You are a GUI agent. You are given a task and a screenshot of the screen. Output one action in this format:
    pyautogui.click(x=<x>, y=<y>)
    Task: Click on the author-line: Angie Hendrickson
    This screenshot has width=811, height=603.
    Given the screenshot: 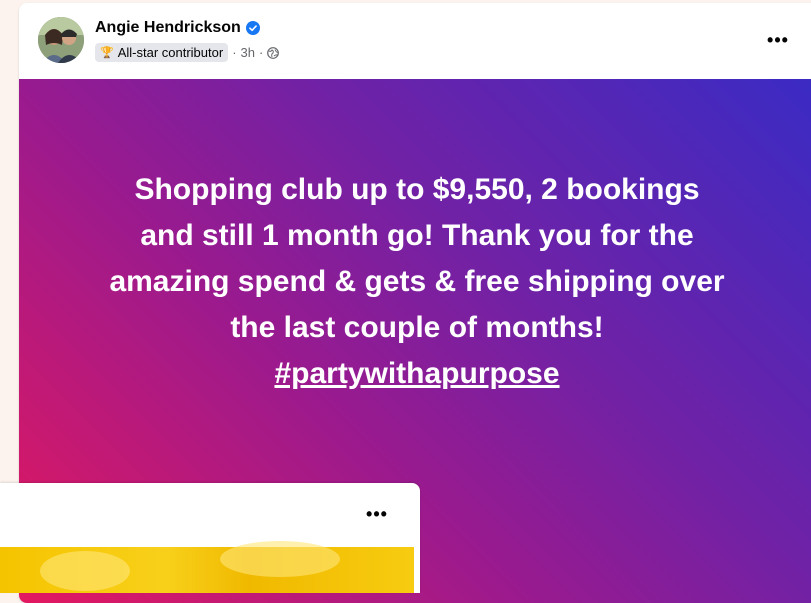 What is the action you would take?
    pyautogui.click(x=177, y=28)
    